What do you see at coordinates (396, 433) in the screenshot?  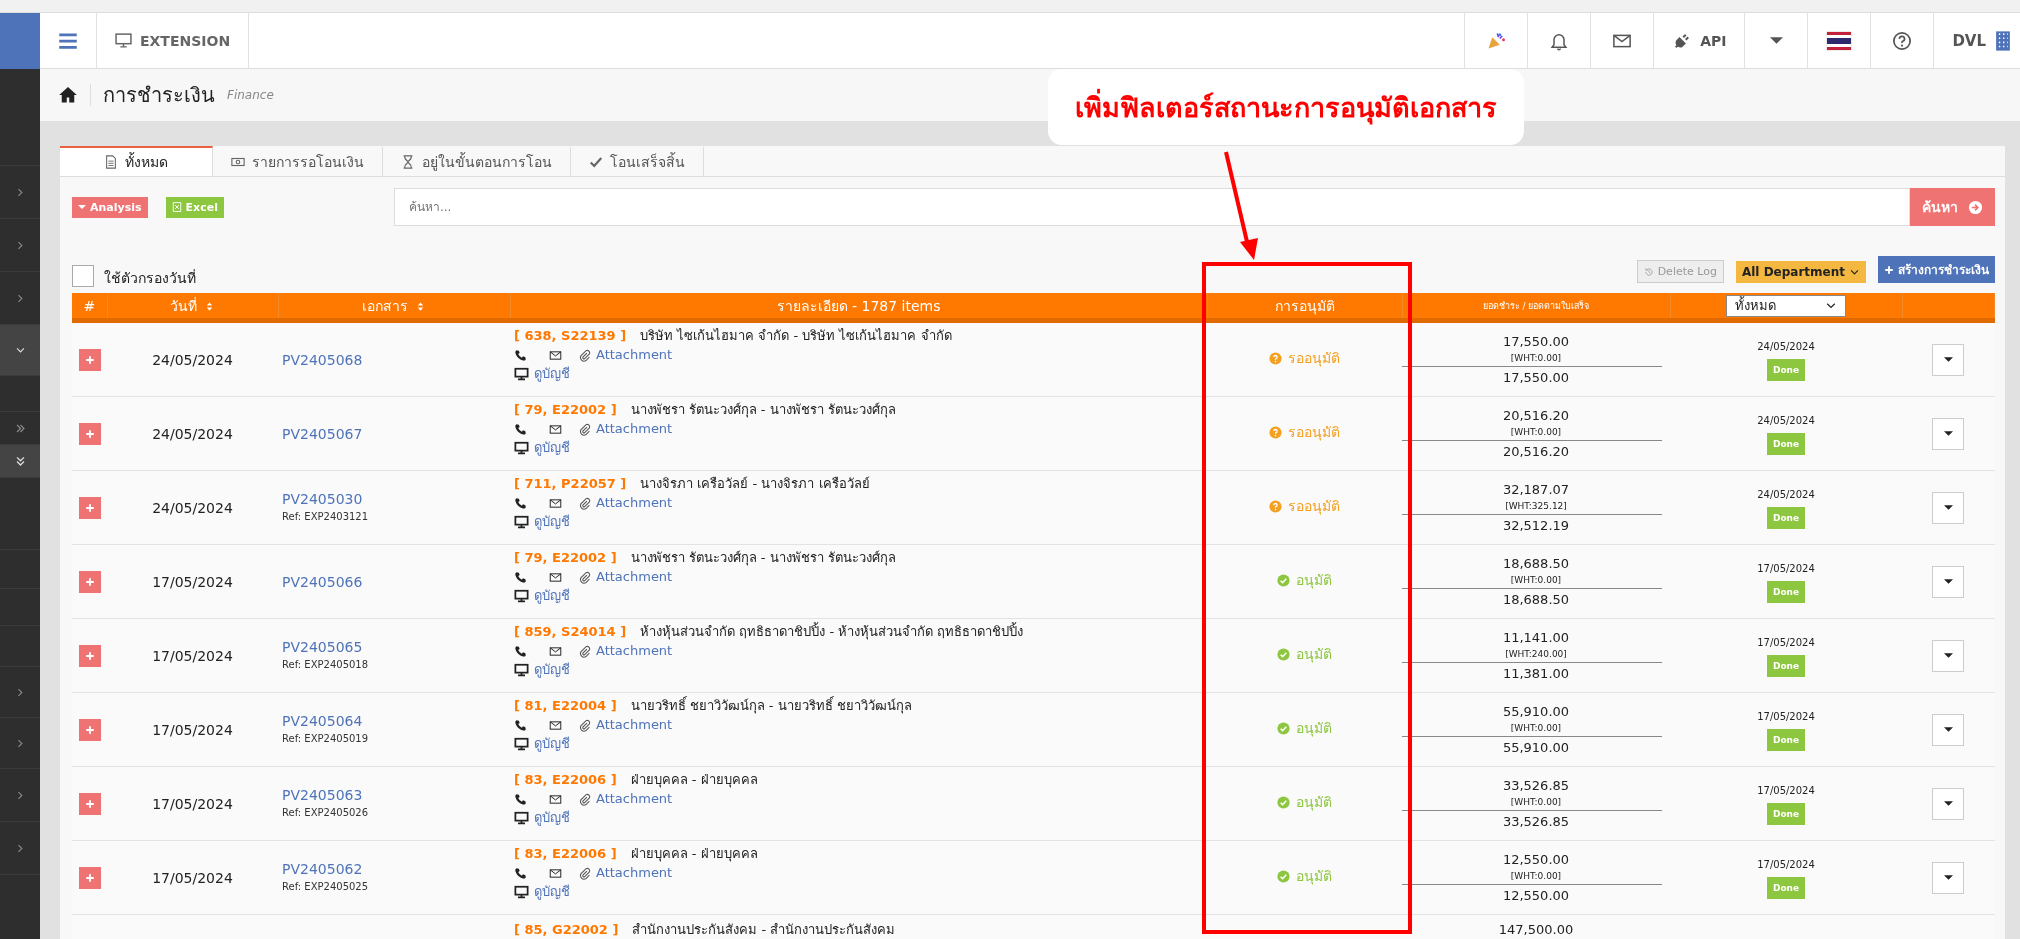 I see `document-link: PV2405067` at bounding box center [396, 433].